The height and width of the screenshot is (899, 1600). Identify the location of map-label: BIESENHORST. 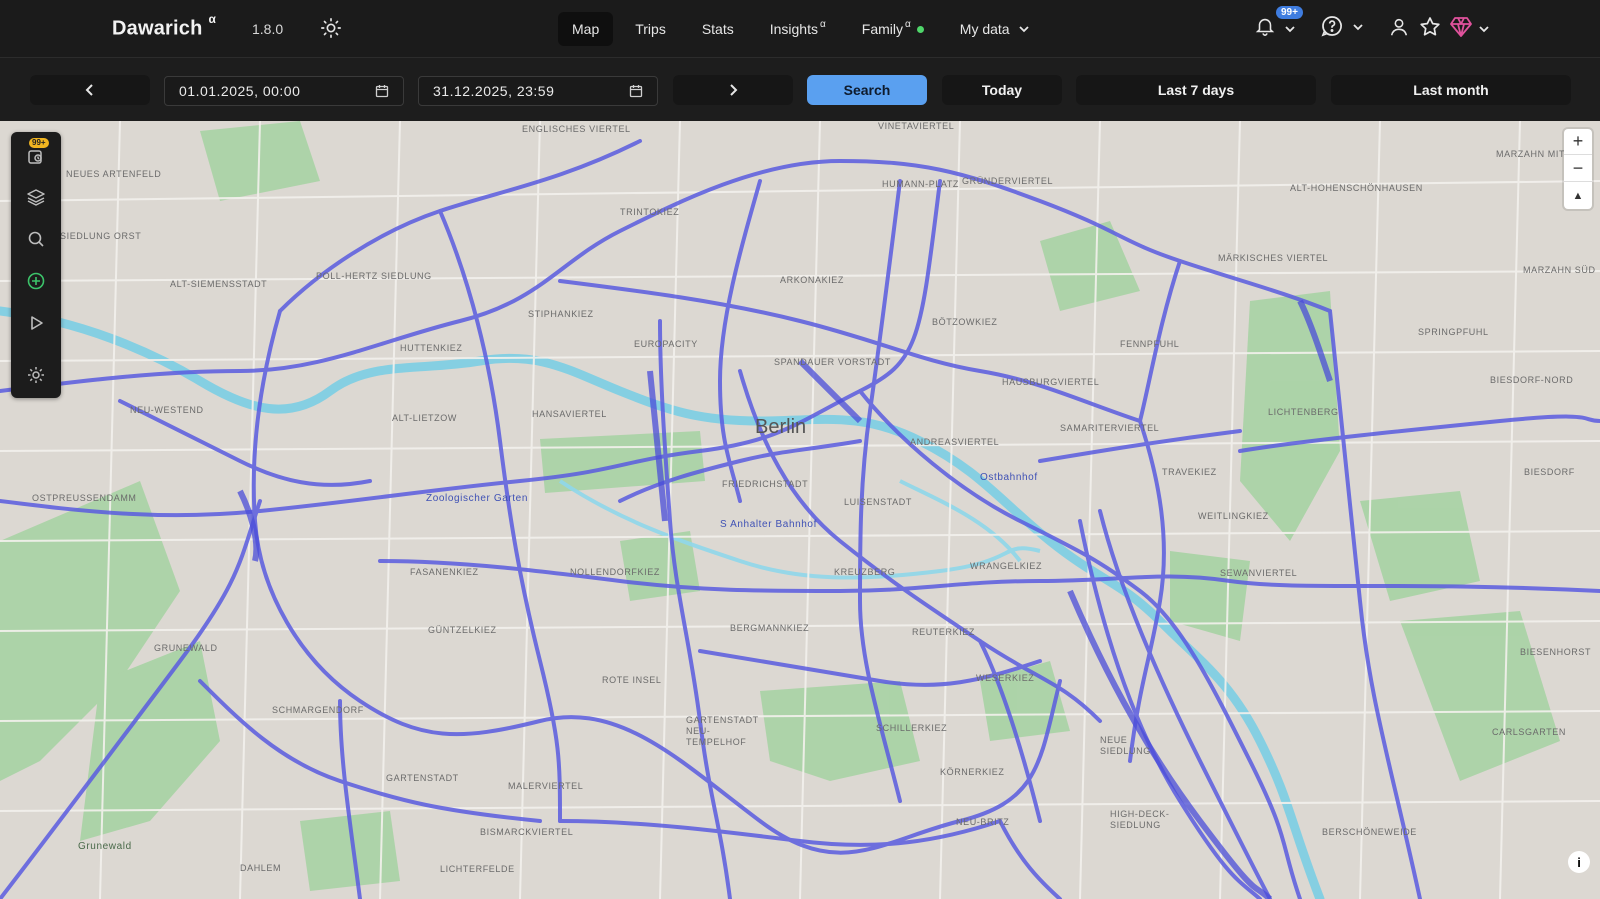
(1556, 652).